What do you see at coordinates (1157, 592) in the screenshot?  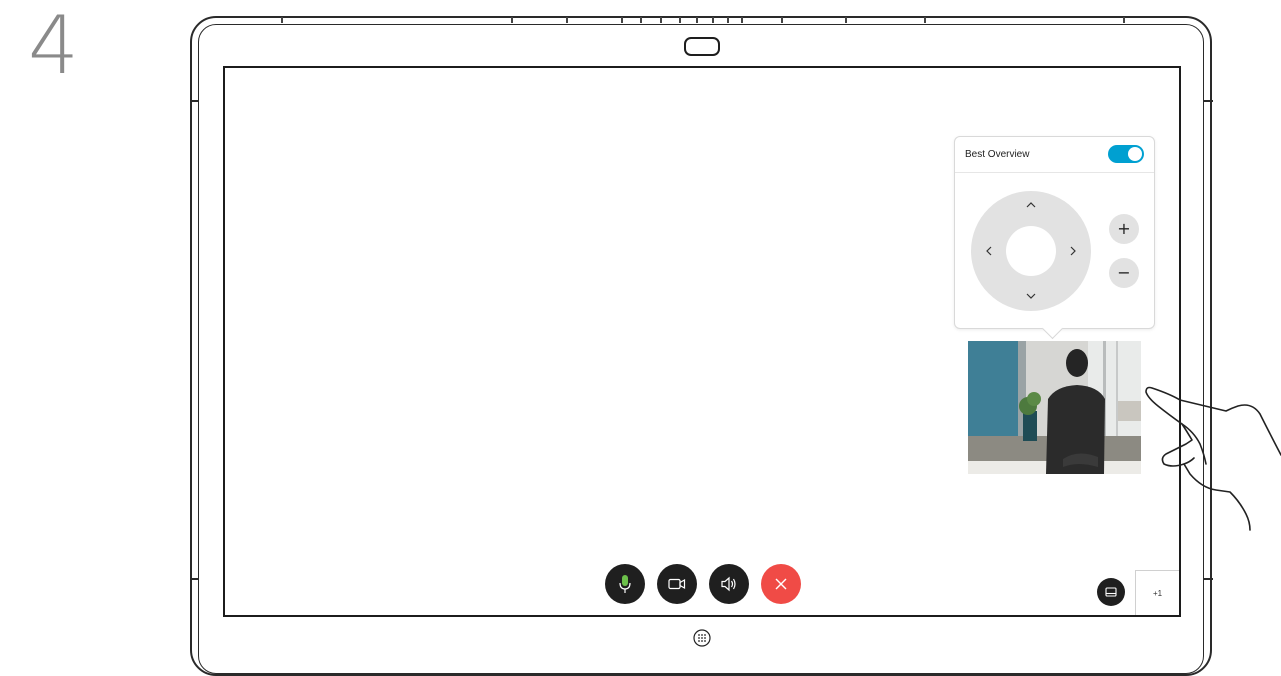 I see `more-participants-button: +1` at bounding box center [1157, 592].